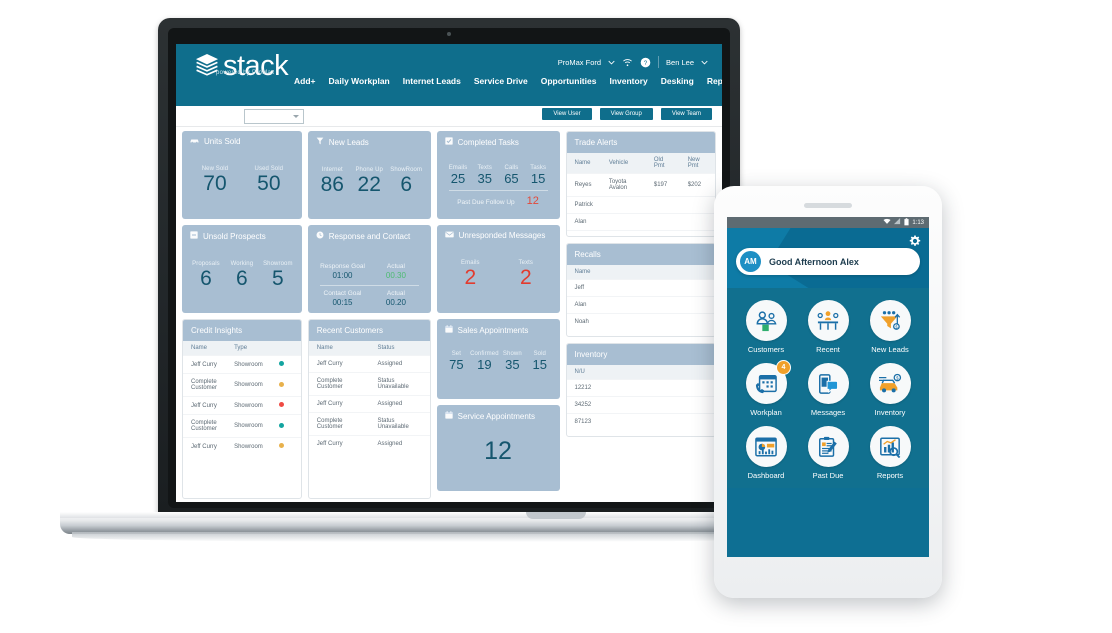 The width and height of the screenshot is (1112, 633). What do you see at coordinates (579, 62) in the screenshot?
I see `dealer-name: ProMax Ford` at bounding box center [579, 62].